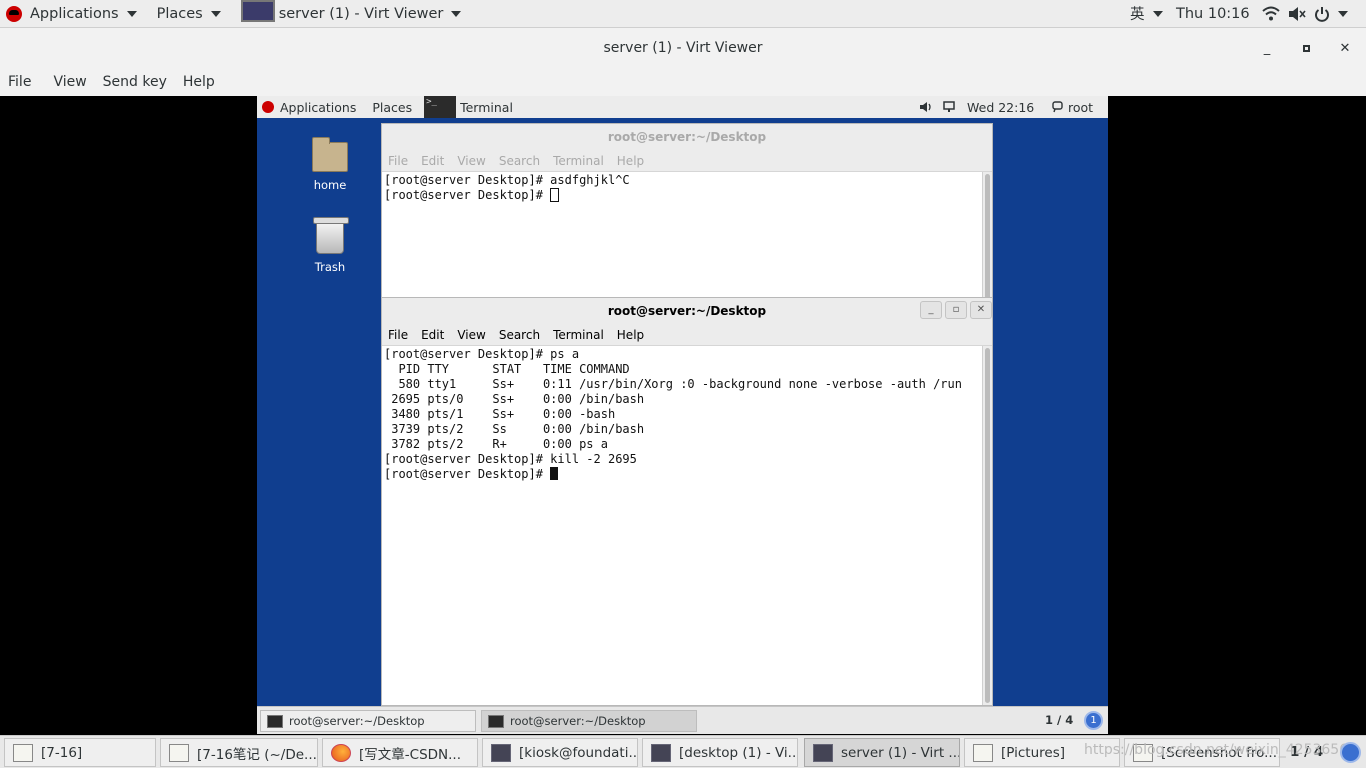 The width and height of the screenshot is (1366, 768). What do you see at coordinates (514, 429) in the screenshot?
I see `terminal-line: 3739 pts/2 Ss 0:00 /bin/bash` at bounding box center [514, 429].